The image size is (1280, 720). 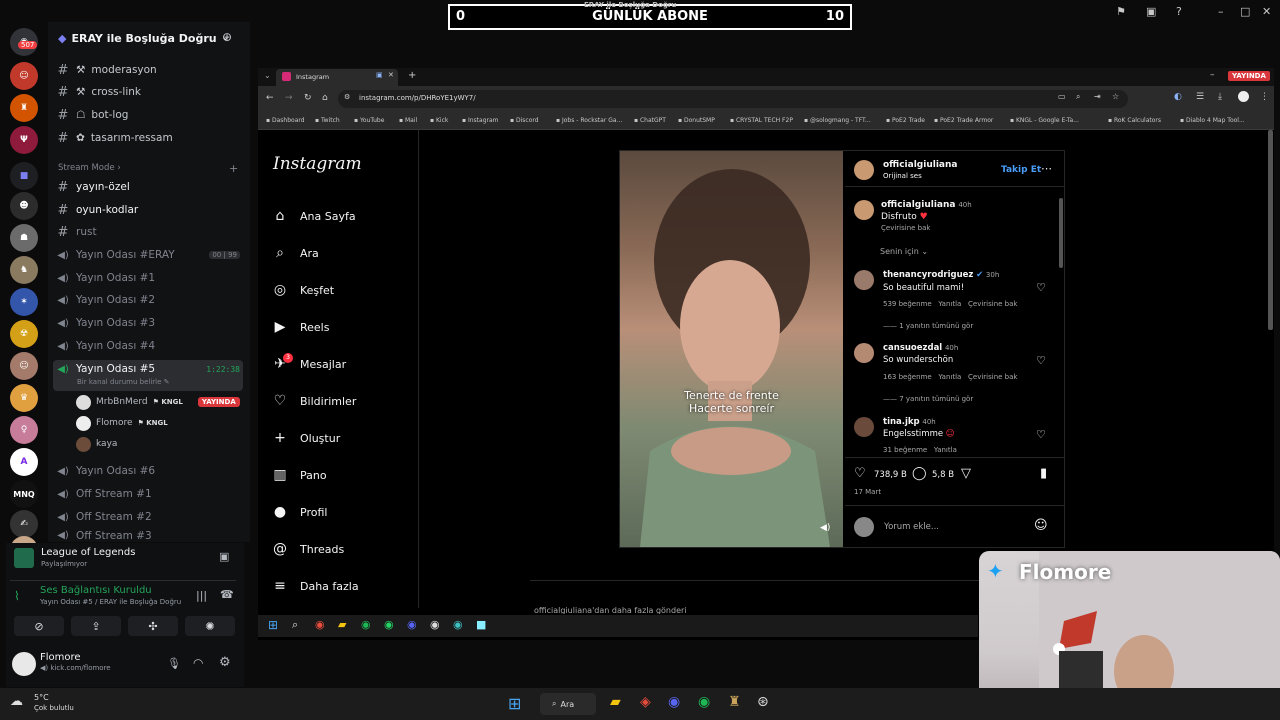 What do you see at coordinates (24, 430) in the screenshot?
I see `server-icon: ♀` at bounding box center [24, 430].